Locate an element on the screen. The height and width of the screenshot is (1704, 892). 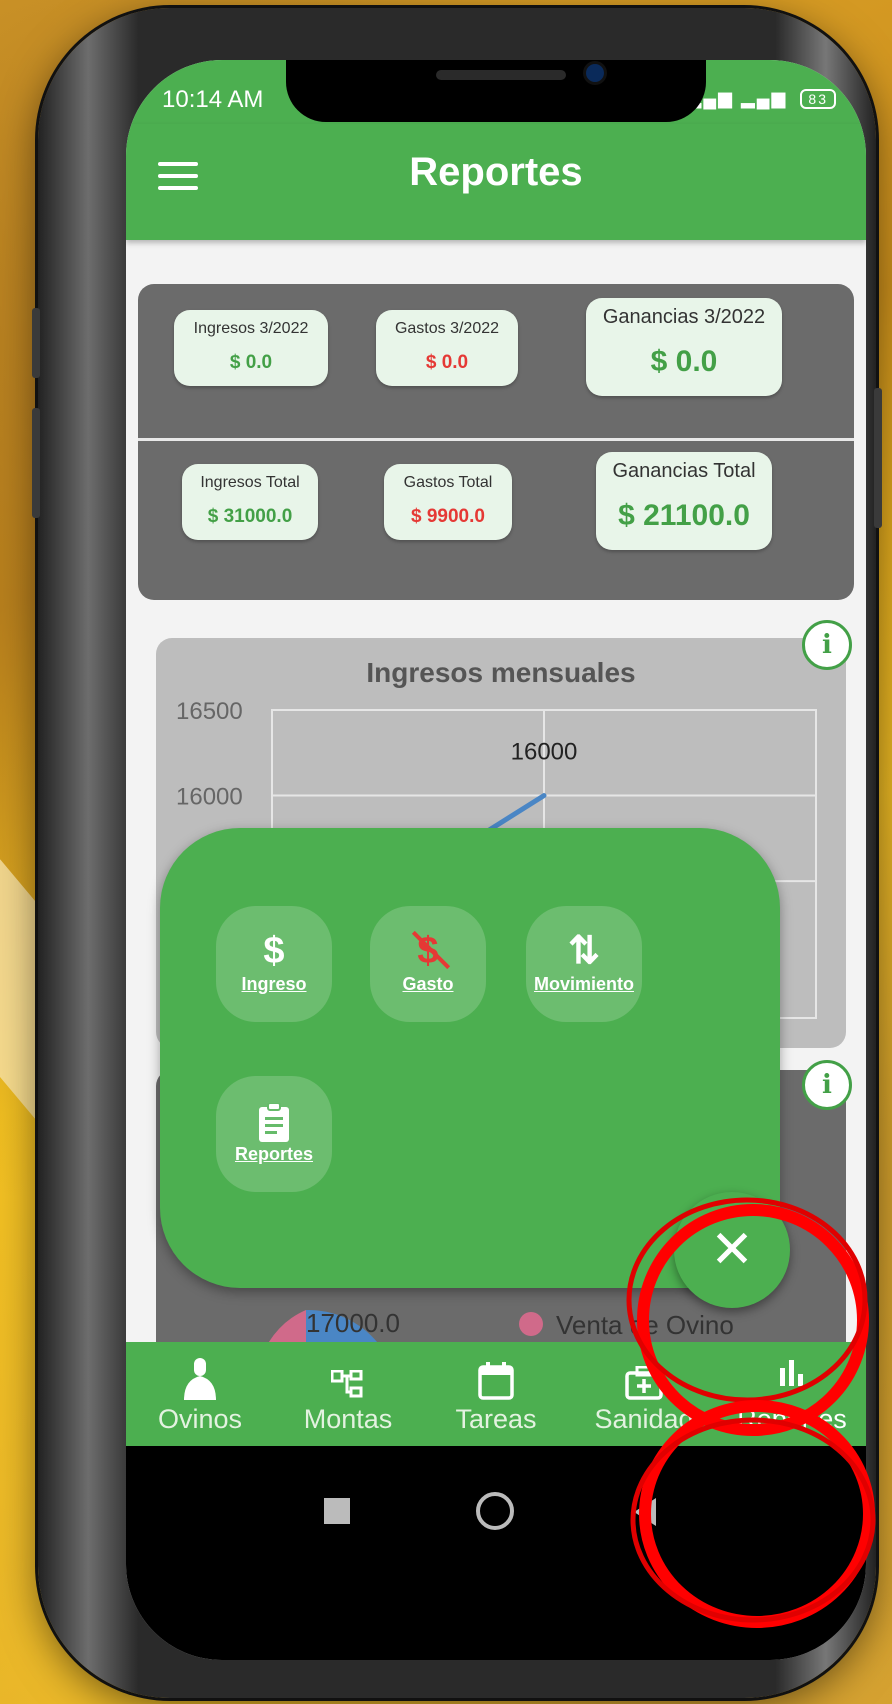
home-icon is located at coordinates (495, 1511).